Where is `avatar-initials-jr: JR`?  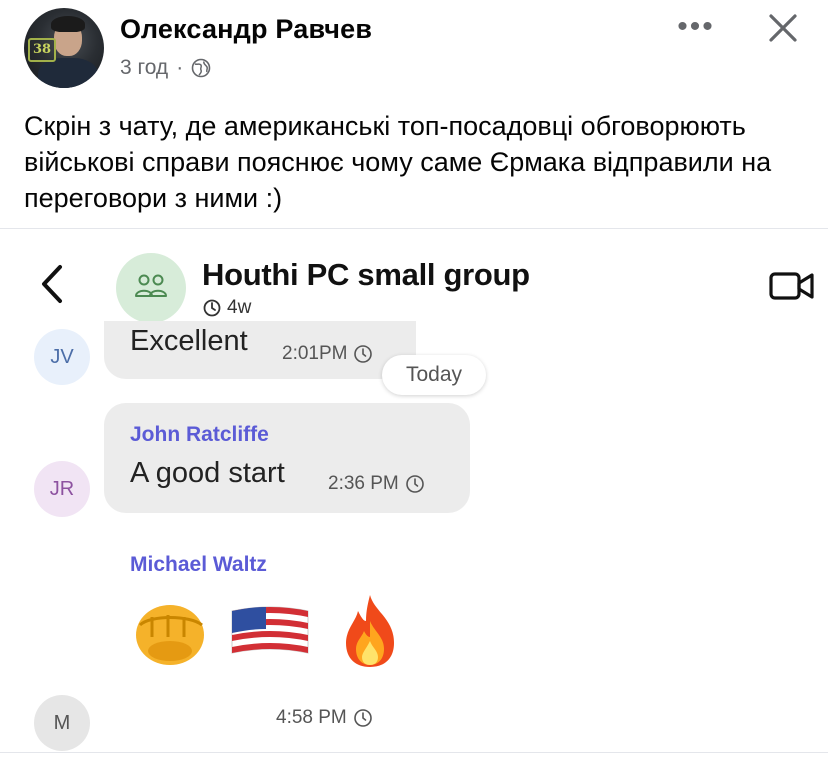 avatar-initials-jr: JR is located at coordinates (62, 489).